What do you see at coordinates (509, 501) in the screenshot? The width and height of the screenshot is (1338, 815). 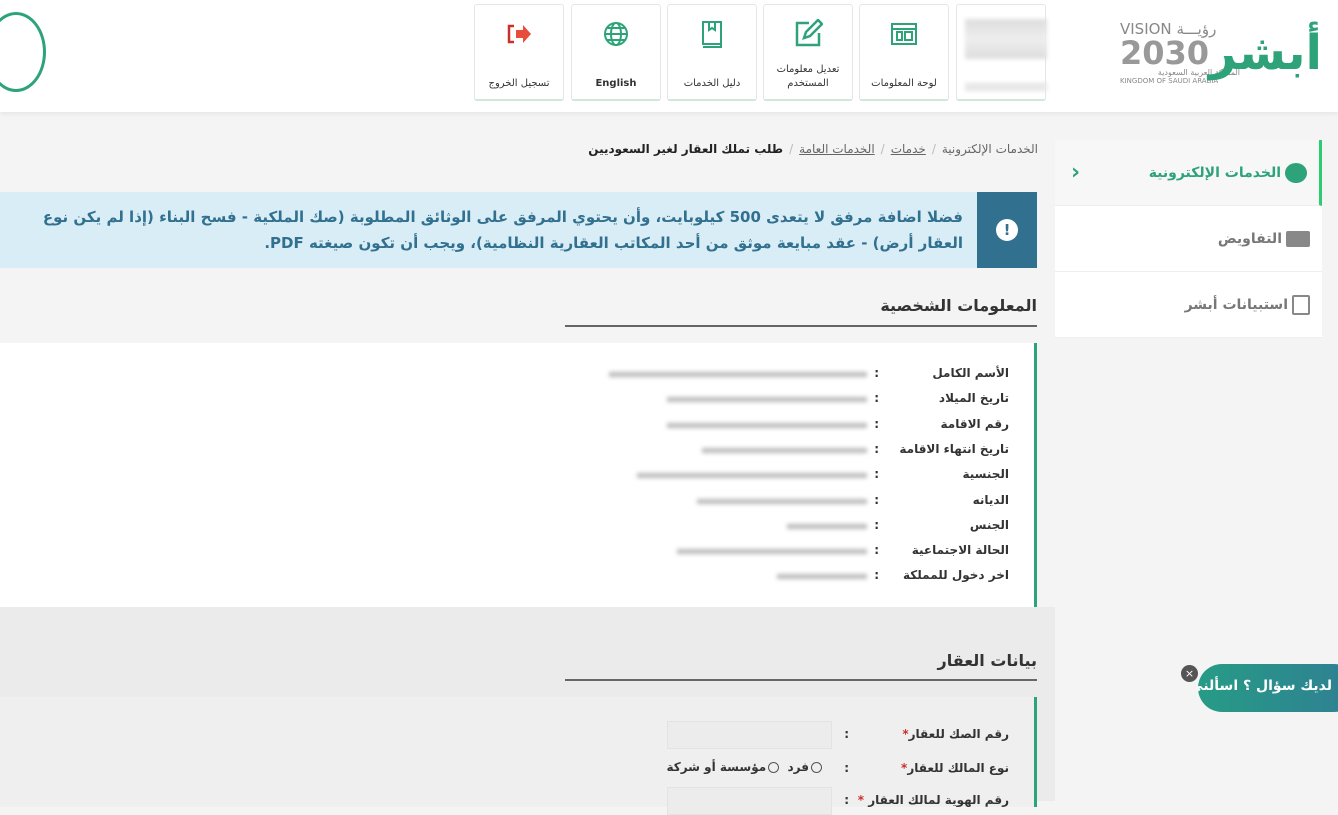 I see `personal-info-row: الديانه:` at bounding box center [509, 501].